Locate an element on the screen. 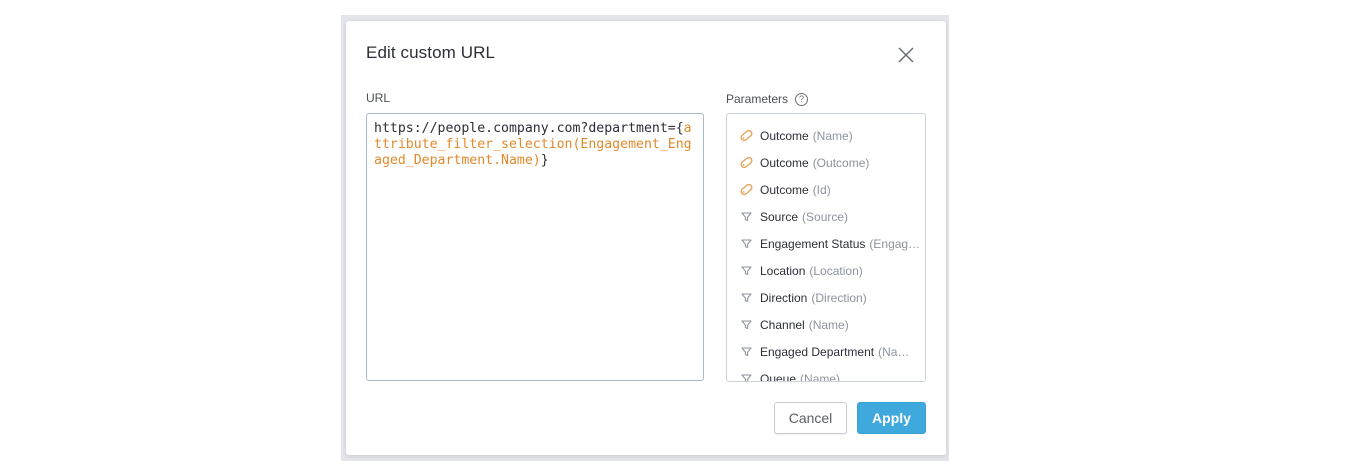  dialog-title: Edit custom URL is located at coordinates (431, 52).